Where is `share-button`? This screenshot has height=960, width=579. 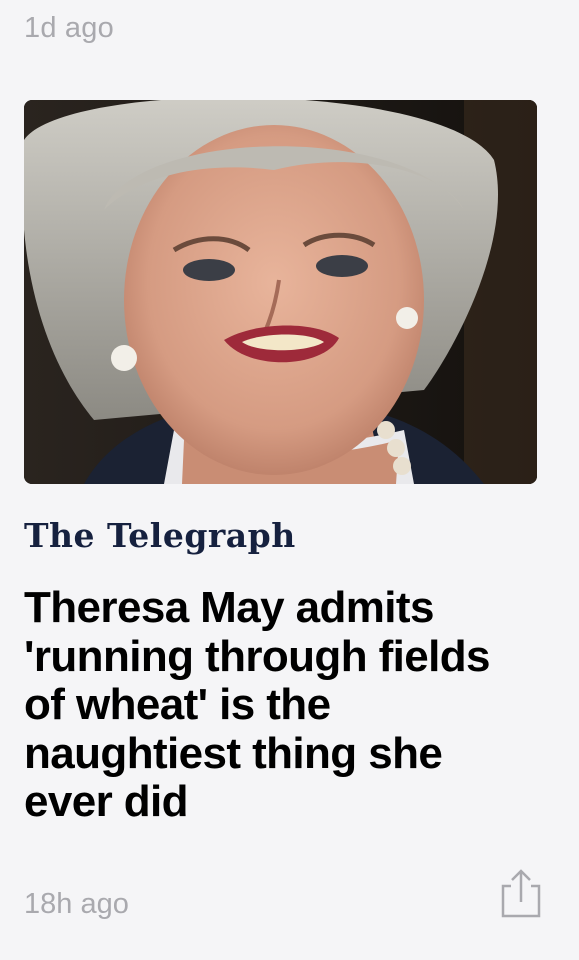 share-button is located at coordinates (521, 893).